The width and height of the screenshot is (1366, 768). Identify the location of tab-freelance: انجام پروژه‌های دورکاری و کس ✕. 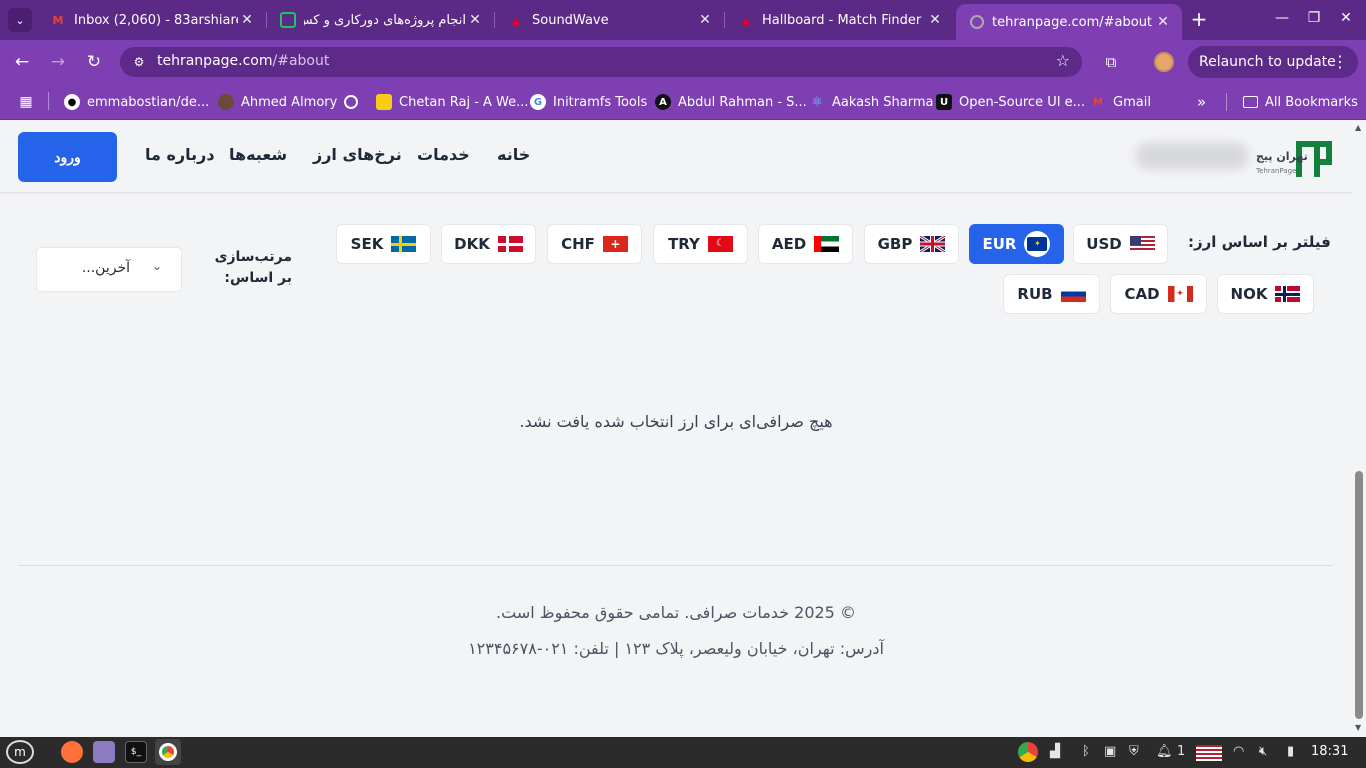
(380, 20).